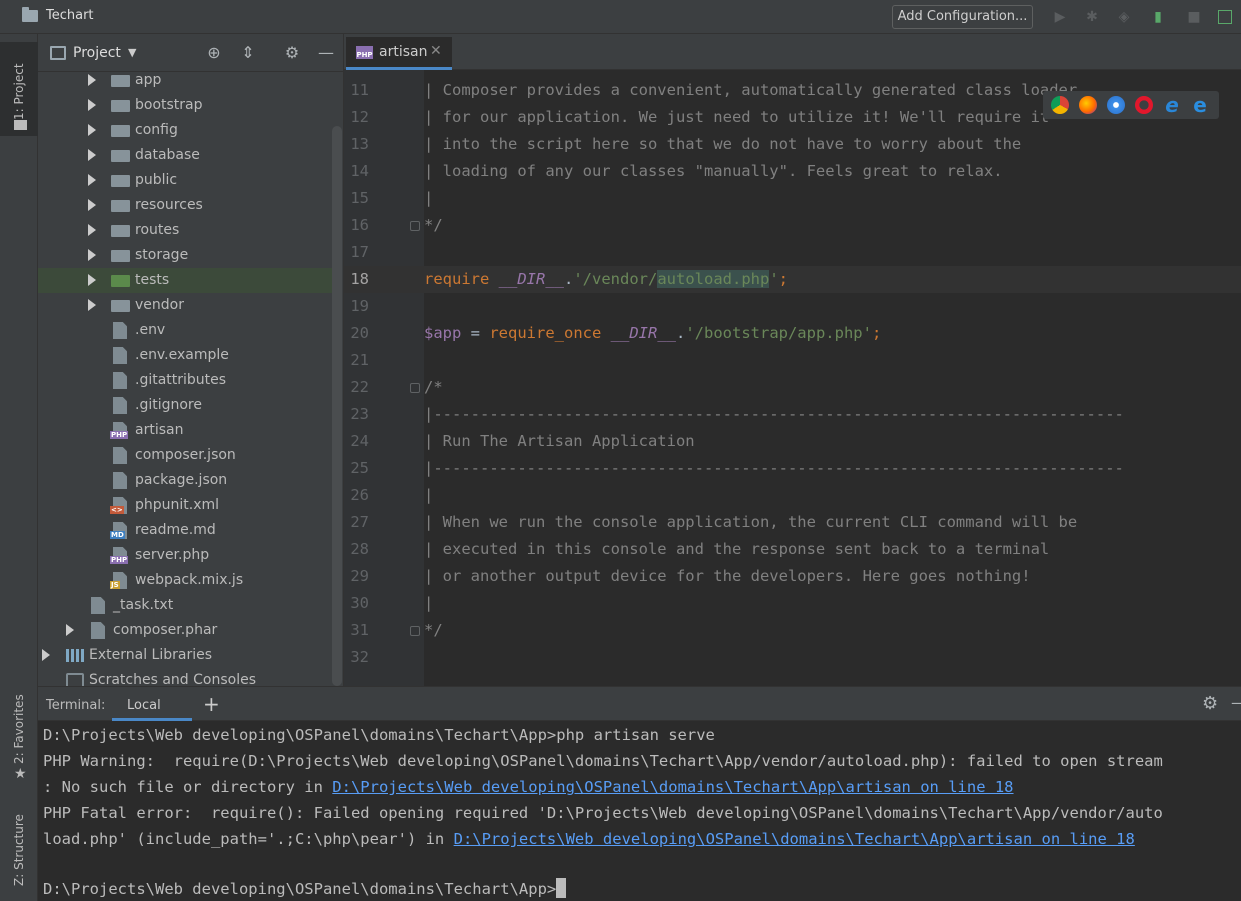 This screenshot has height=901, width=1241. Describe the element at coordinates (148, 80) in the screenshot. I see `tree-item-label: app` at that location.